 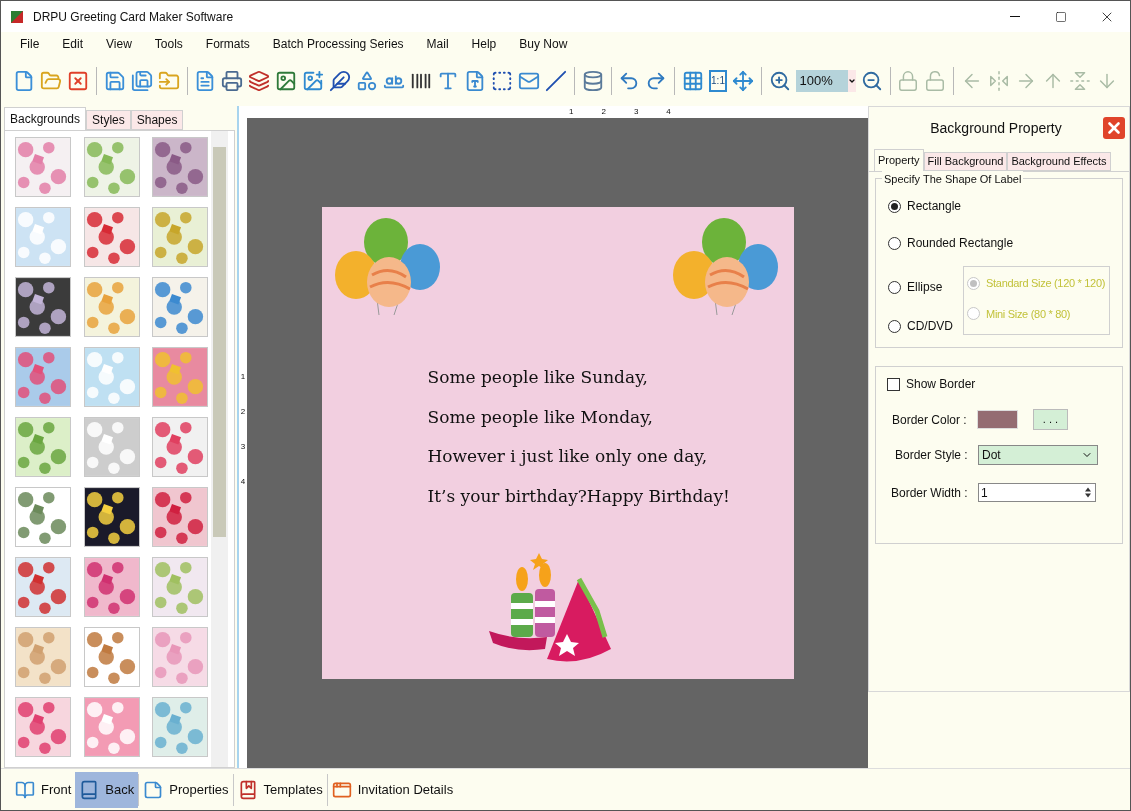 I want to click on menu-item: Formats, so click(x=227, y=44).